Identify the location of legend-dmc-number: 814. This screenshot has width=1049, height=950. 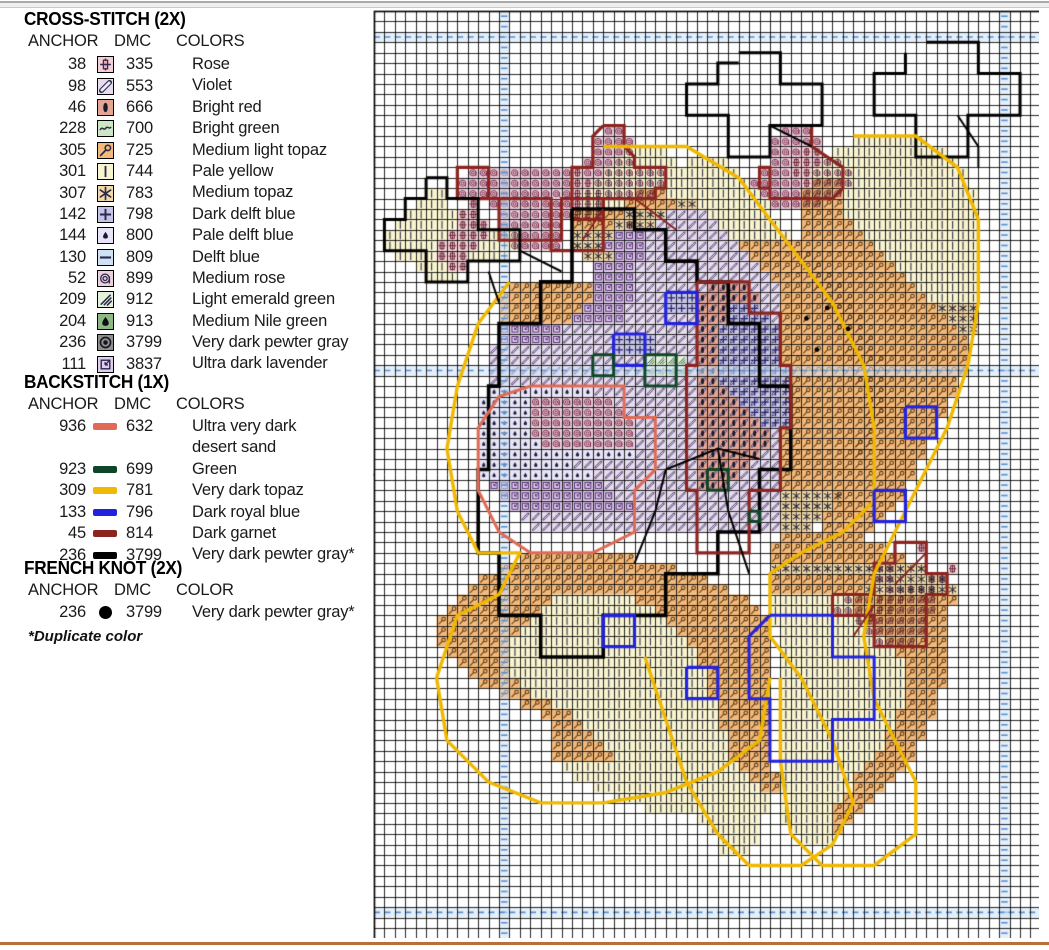
(139, 533).